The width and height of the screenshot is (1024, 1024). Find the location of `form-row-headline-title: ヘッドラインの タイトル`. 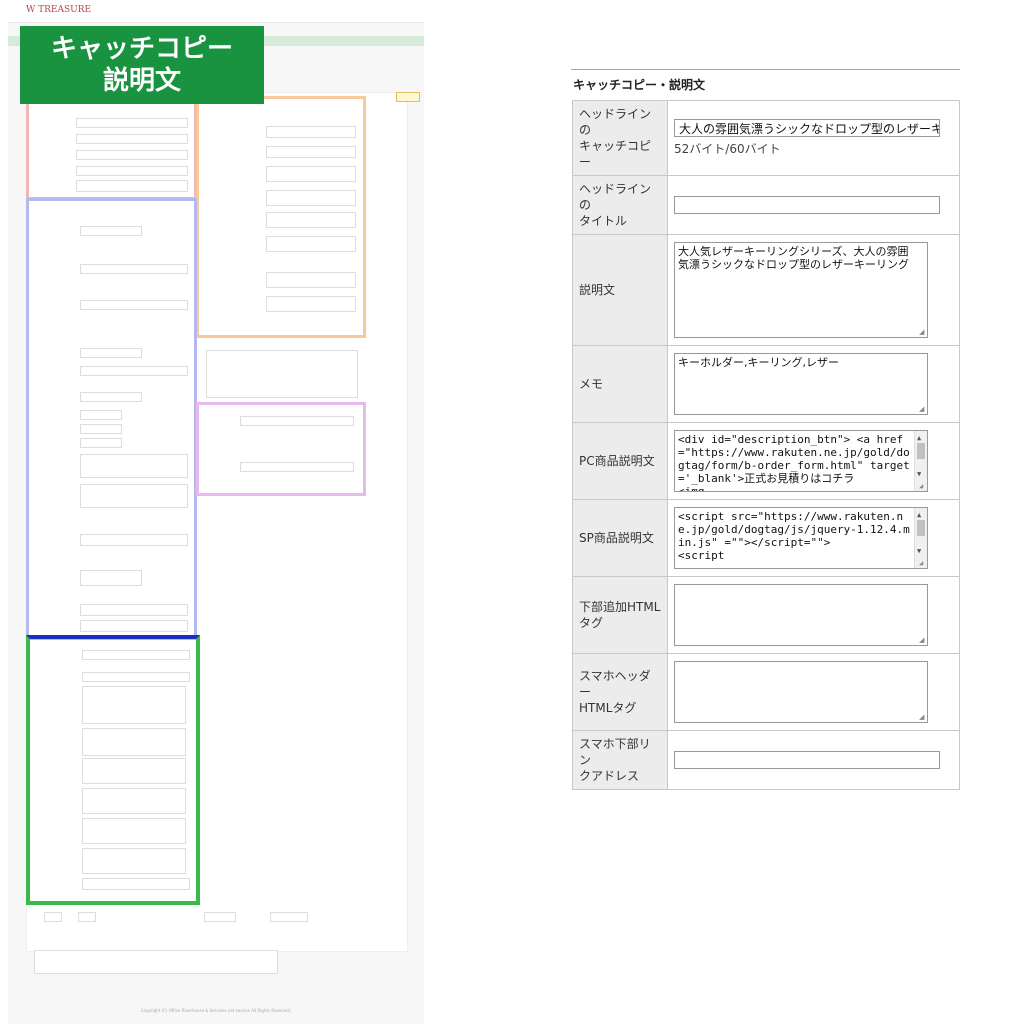

form-row-headline-title: ヘッドラインの タイトル is located at coordinates (766, 205).